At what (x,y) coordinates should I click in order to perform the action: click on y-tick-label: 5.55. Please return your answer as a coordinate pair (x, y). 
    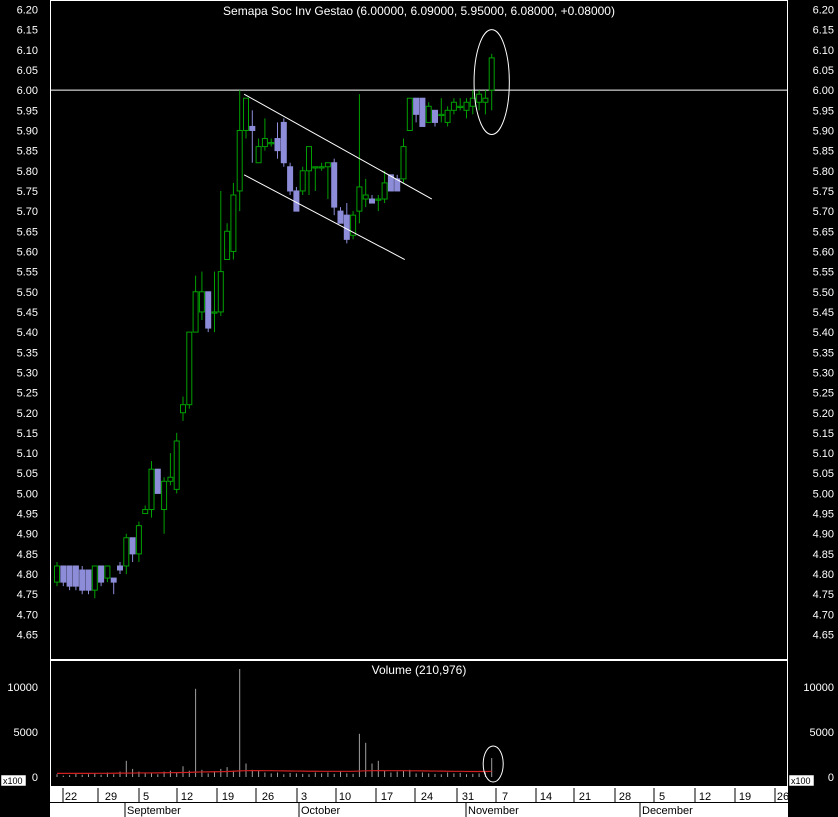
    Looking at the image, I should click on (27, 273).